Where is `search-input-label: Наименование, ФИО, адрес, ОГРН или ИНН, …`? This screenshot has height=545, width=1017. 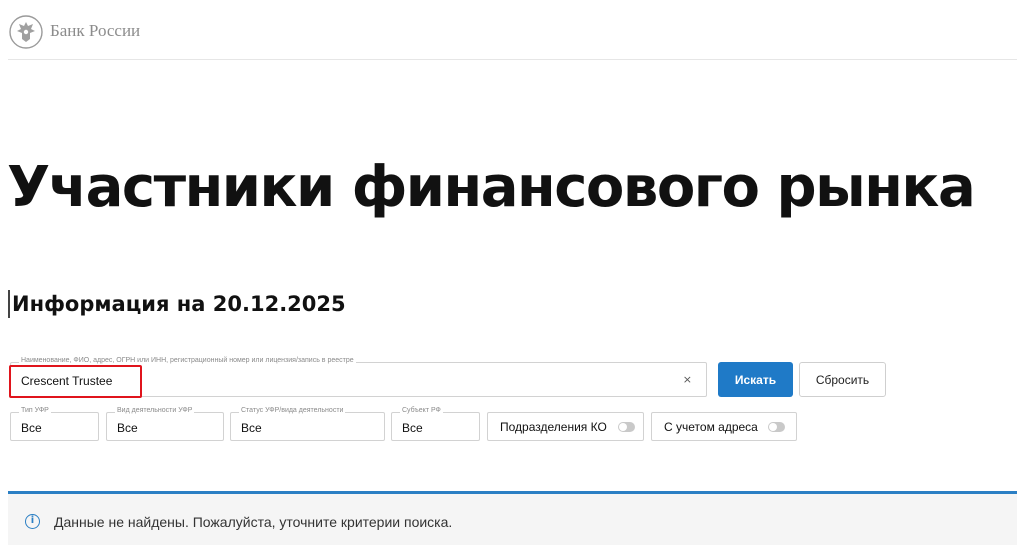 search-input-label: Наименование, ФИО, адрес, ОГРН или ИНН, … is located at coordinates (187, 360).